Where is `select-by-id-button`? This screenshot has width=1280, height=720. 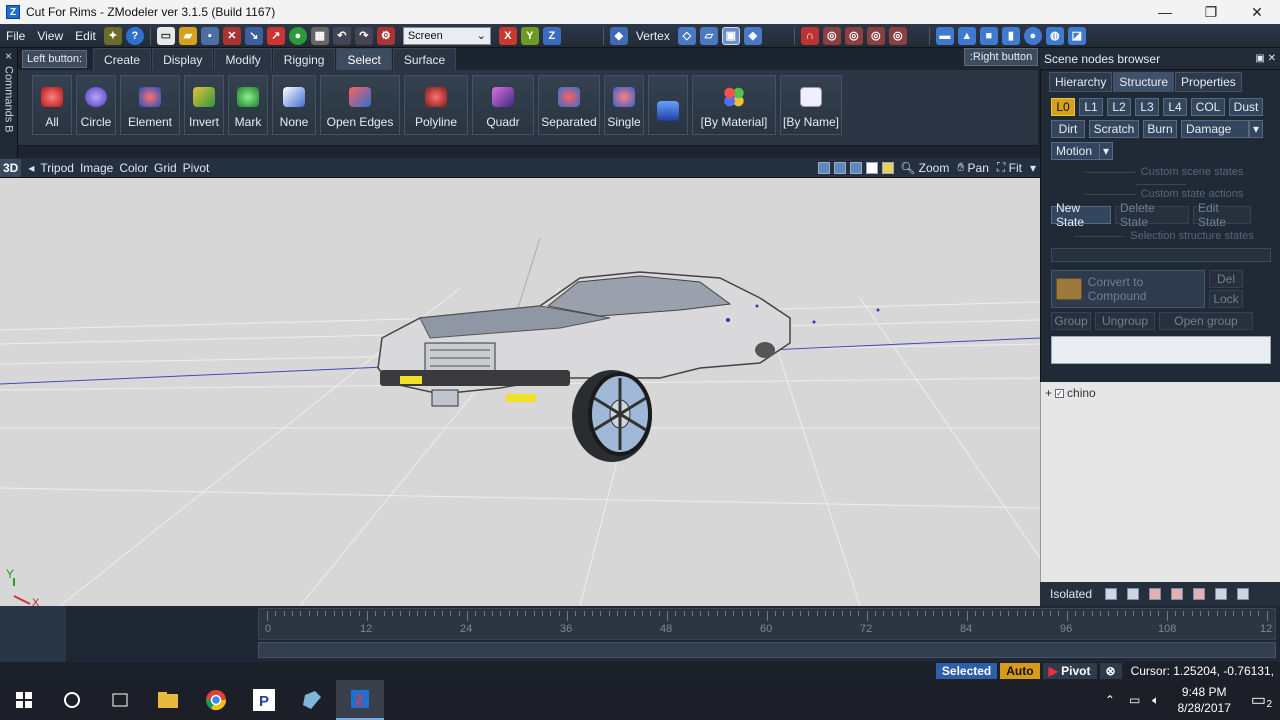
select-by-id-button is located at coordinates (668, 105).